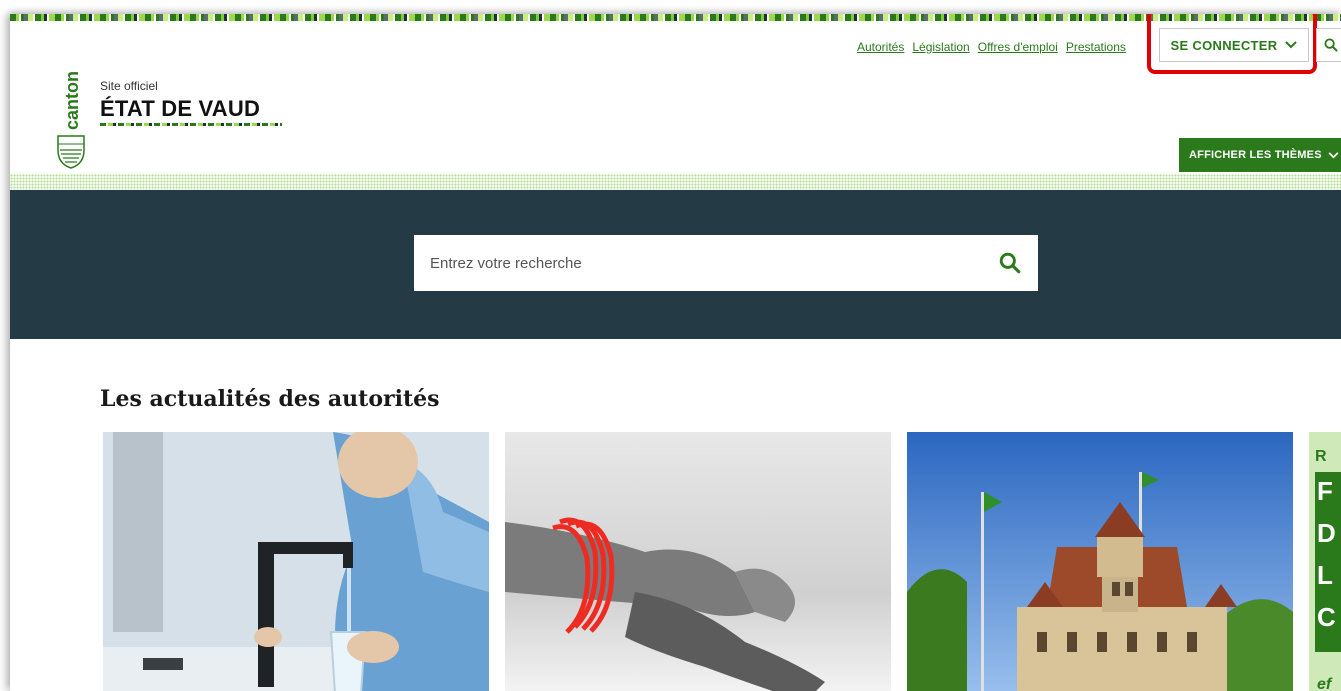 Image resolution: width=1341 pixels, height=691 pixels. I want to click on top-link-offres-emploi: Offres d'emploi, so click(1018, 47).